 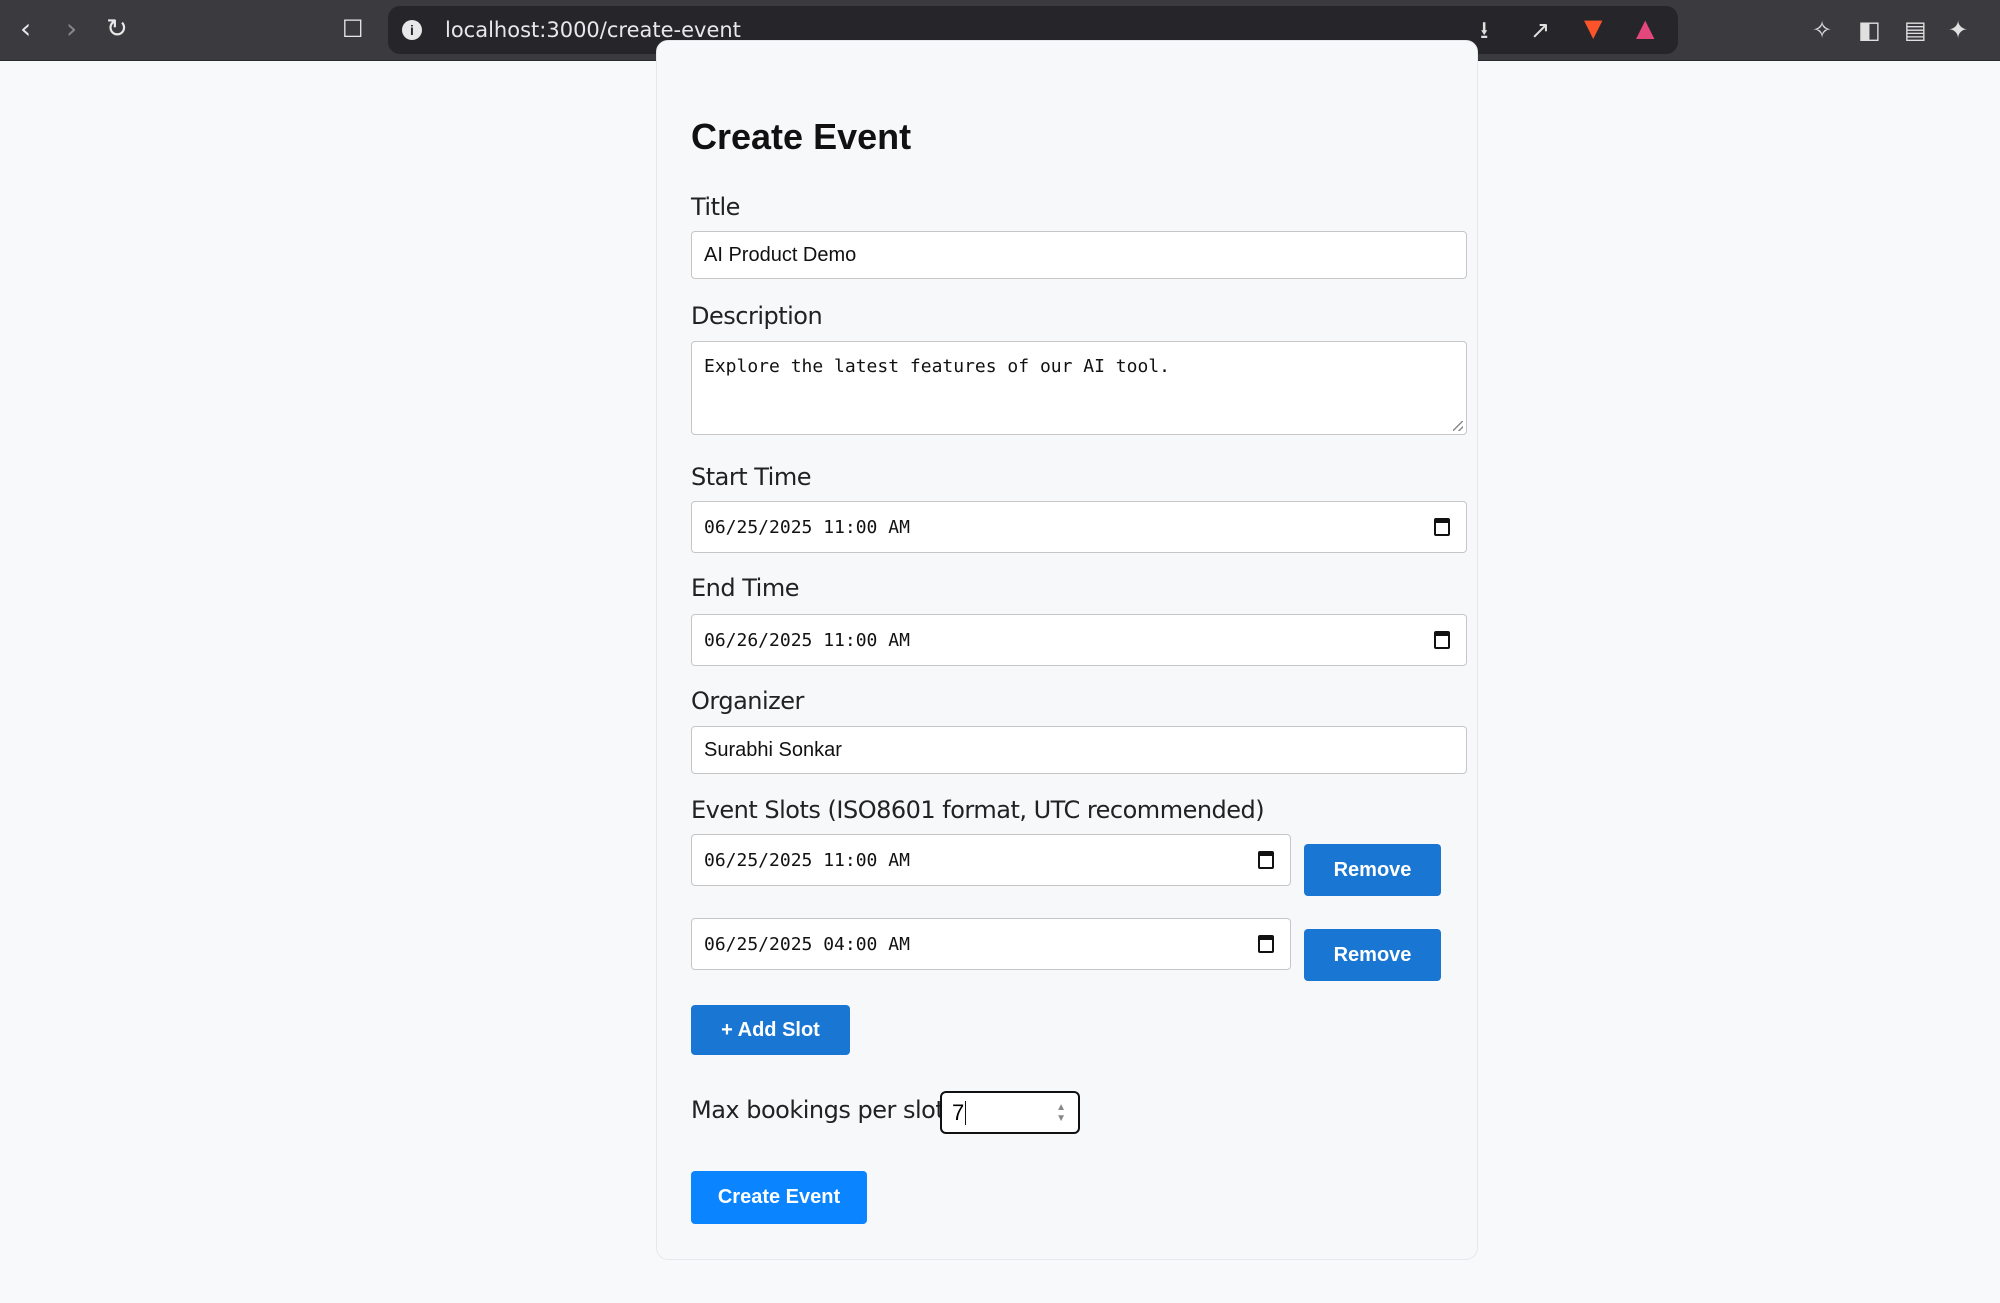 I want to click on brave-rewards-icon: ▲, so click(x=1645, y=28).